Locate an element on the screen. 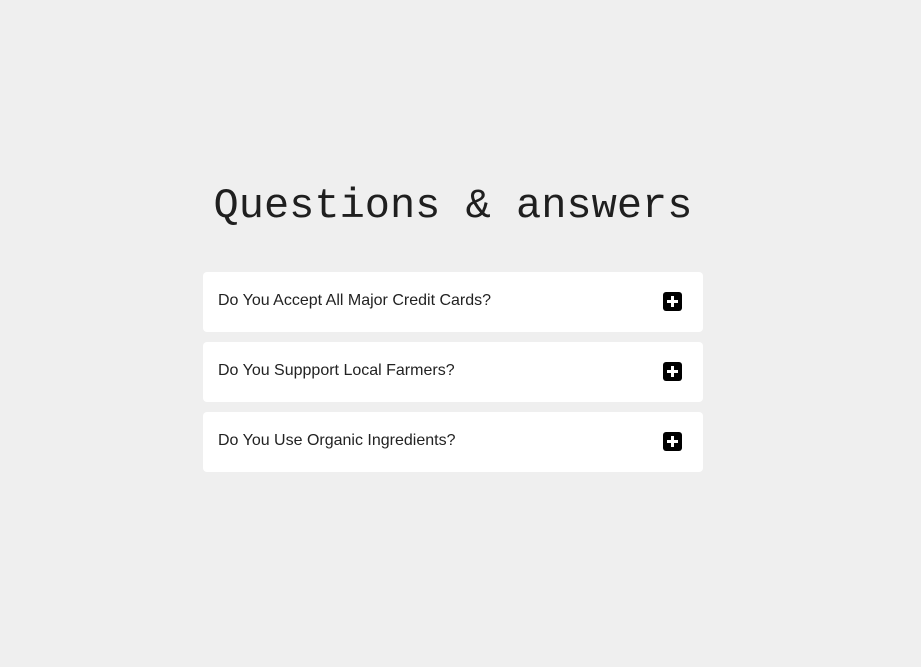 This screenshot has height=667, width=921. page-title: Questions & answers is located at coordinates (453, 206).